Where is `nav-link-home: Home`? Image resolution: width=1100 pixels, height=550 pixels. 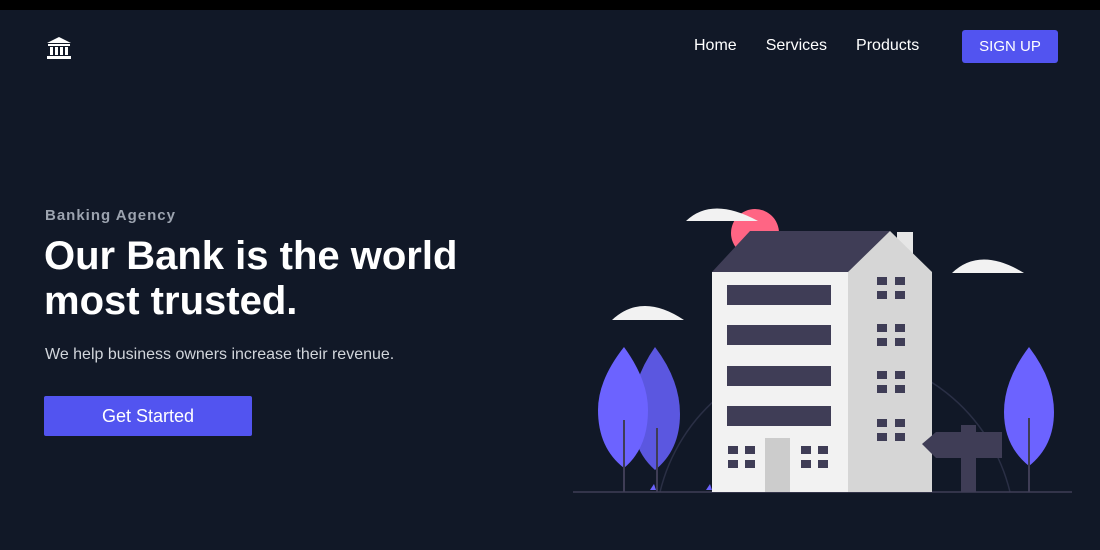 nav-link-home: Home is located at coordinates (715, 46).